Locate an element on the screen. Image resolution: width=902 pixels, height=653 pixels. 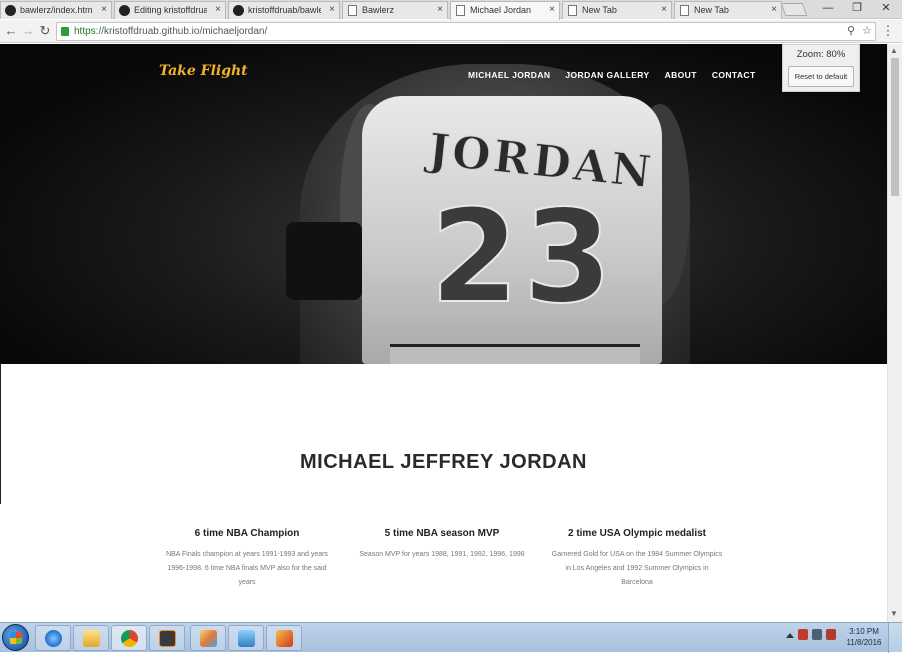
url-path: /michaeljordan/ is located at coordinates (233, 31).